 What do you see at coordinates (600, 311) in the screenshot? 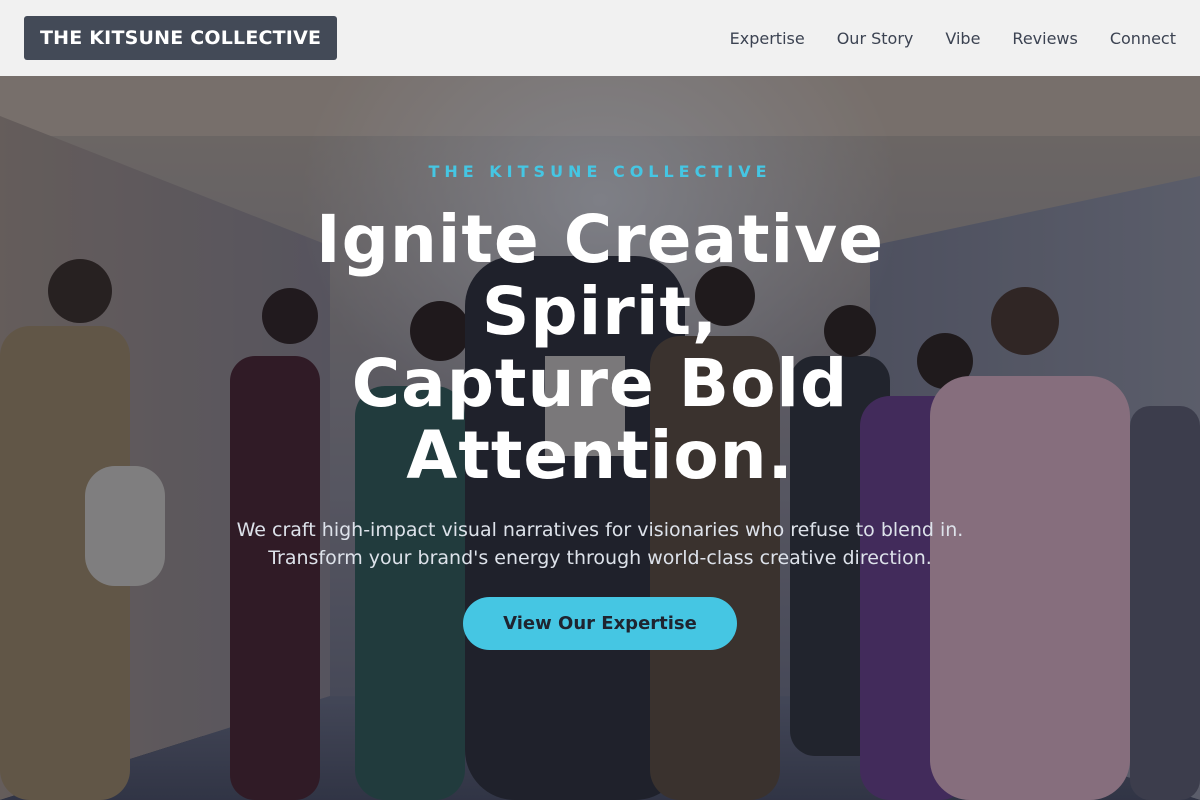
I see `hero-title-line: Spirit,` at bounding box center [600, 311].